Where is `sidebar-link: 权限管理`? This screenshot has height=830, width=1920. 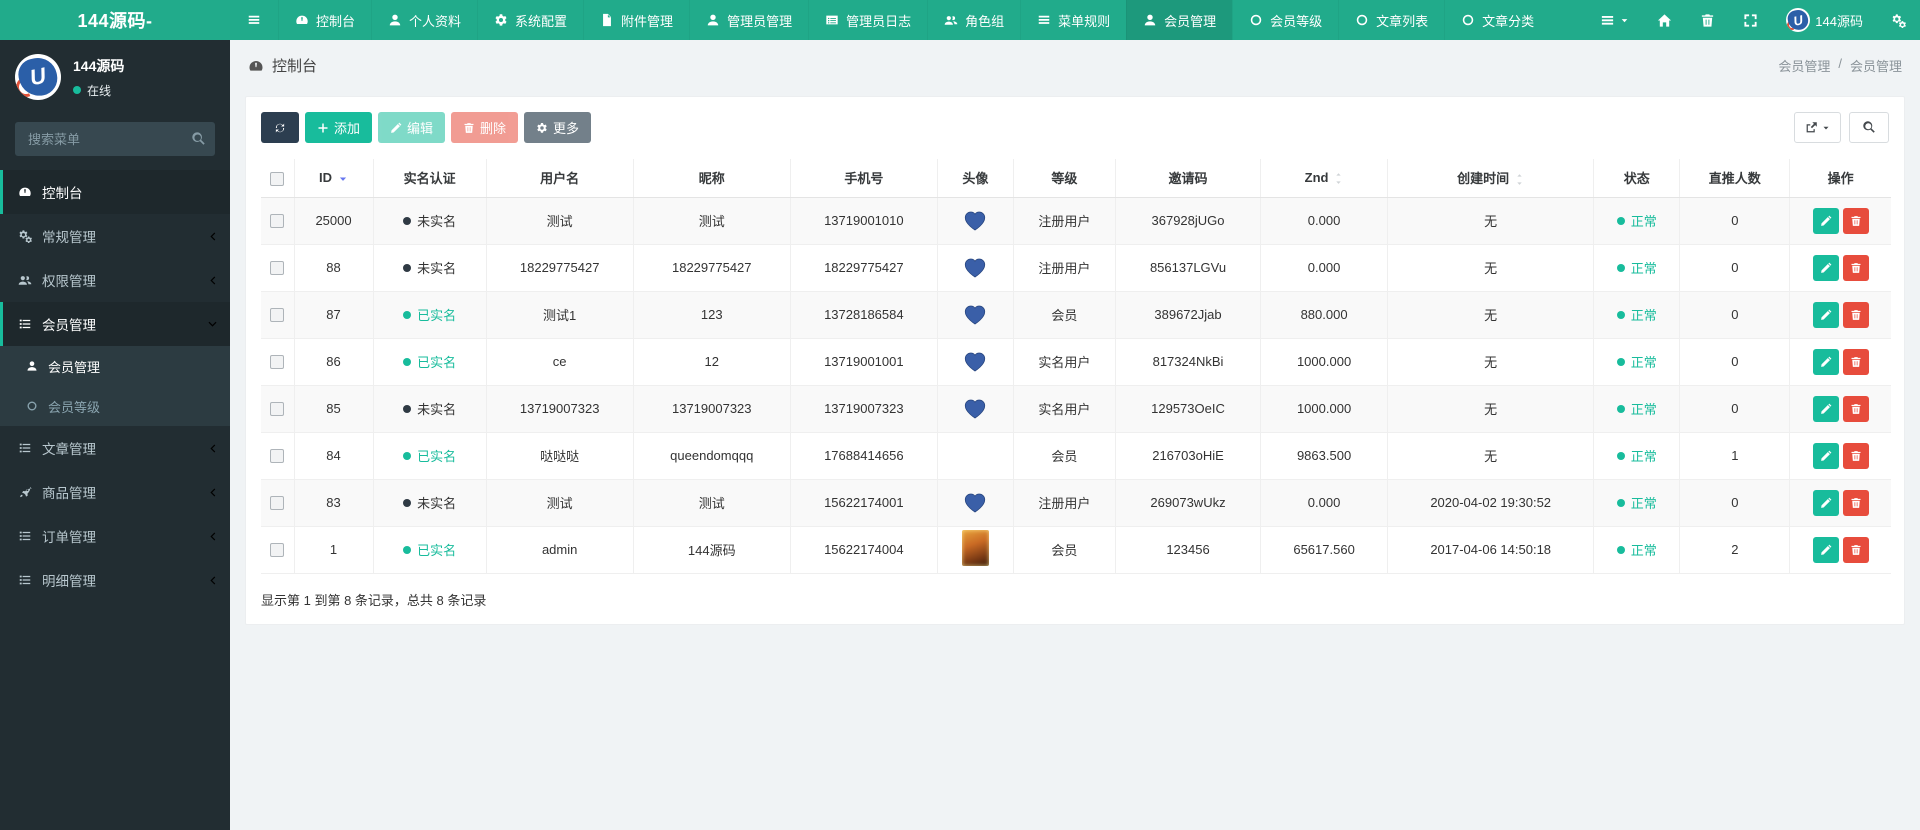 sidebar-link: 权限管理 is located at coordinates (115, 280).